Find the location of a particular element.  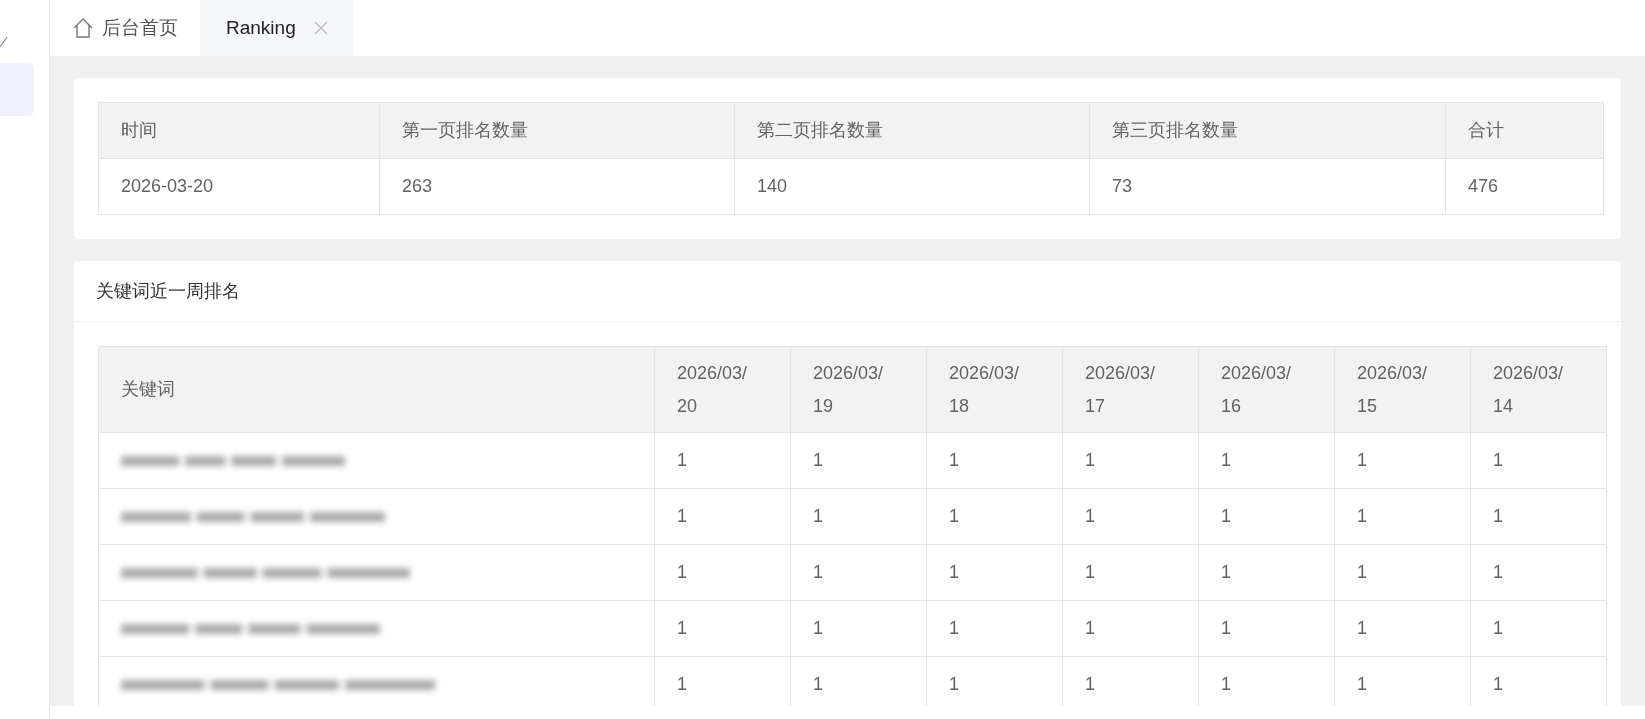

column-header: 第一页排名数量 is located at coordinates (557, 130).